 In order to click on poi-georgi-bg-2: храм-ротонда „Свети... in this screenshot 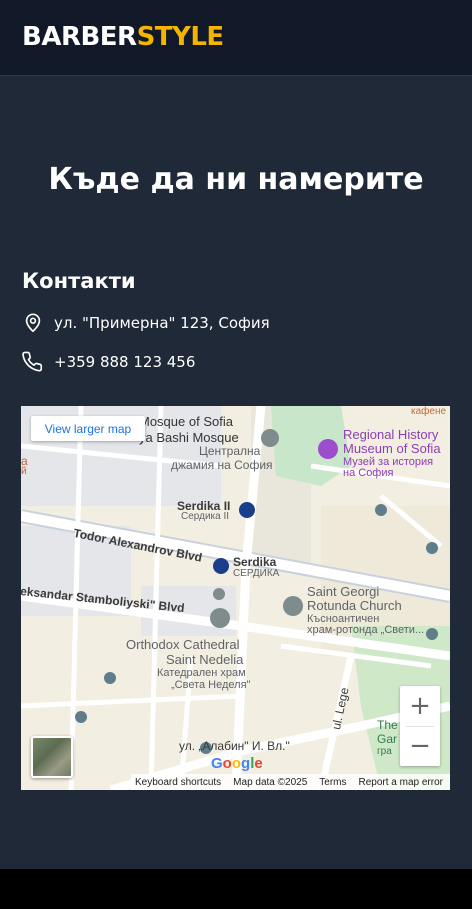, I will do `click(366, 630)`.